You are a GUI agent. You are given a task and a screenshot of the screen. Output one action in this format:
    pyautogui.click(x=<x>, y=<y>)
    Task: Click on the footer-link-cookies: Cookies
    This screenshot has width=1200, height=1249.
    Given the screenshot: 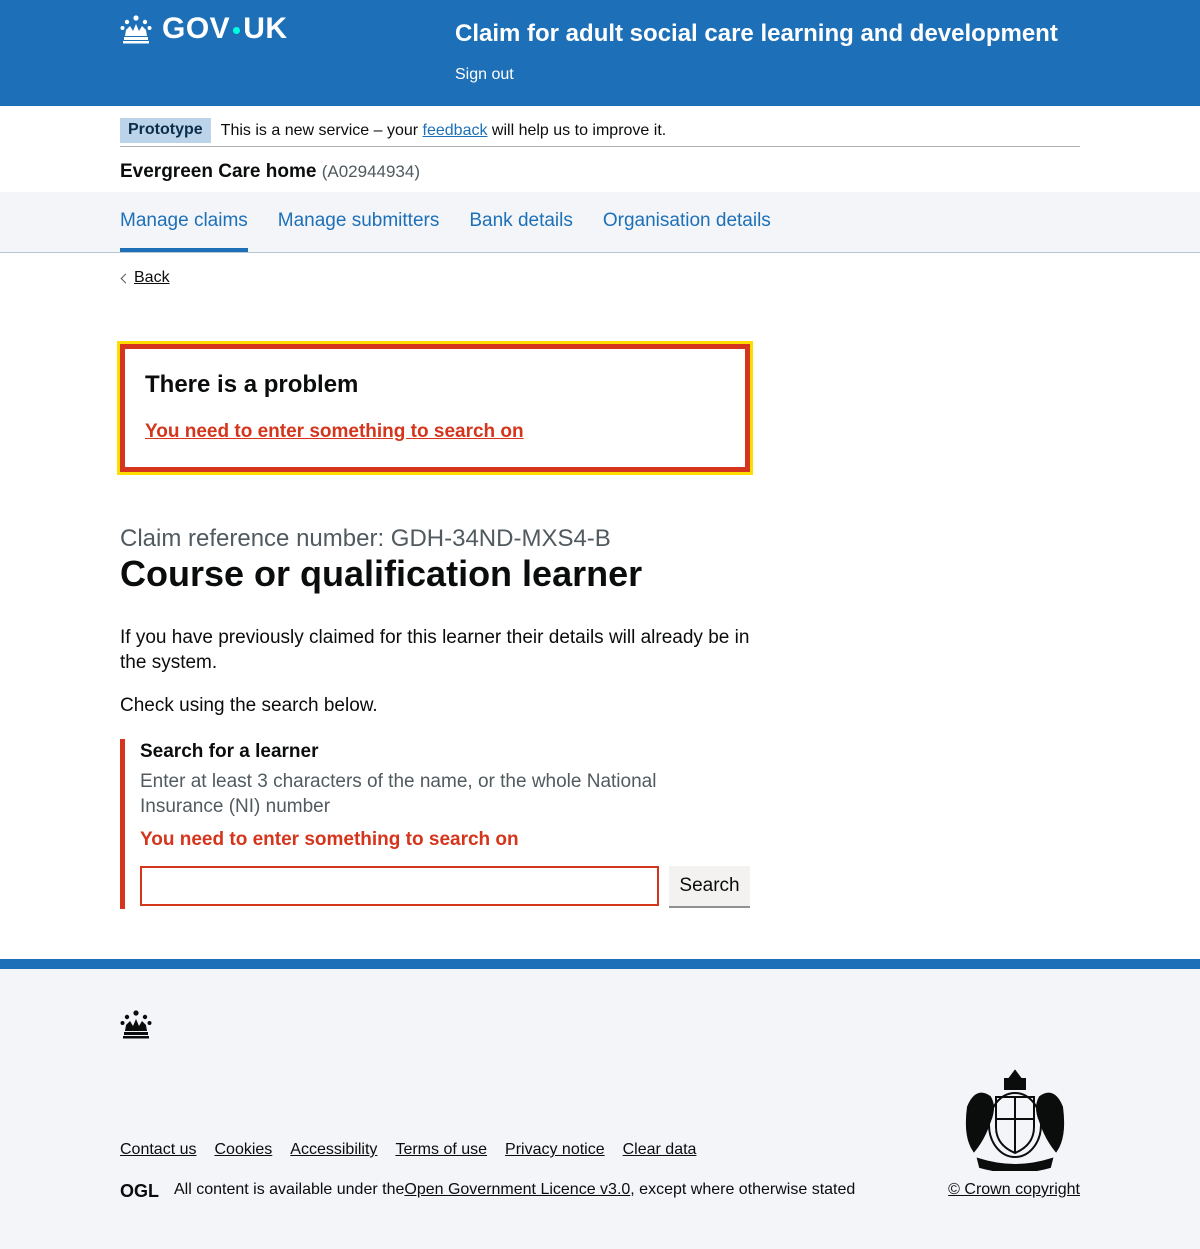 What is the action you would take?
    pyautogui.click(x=243, y=1150)
    